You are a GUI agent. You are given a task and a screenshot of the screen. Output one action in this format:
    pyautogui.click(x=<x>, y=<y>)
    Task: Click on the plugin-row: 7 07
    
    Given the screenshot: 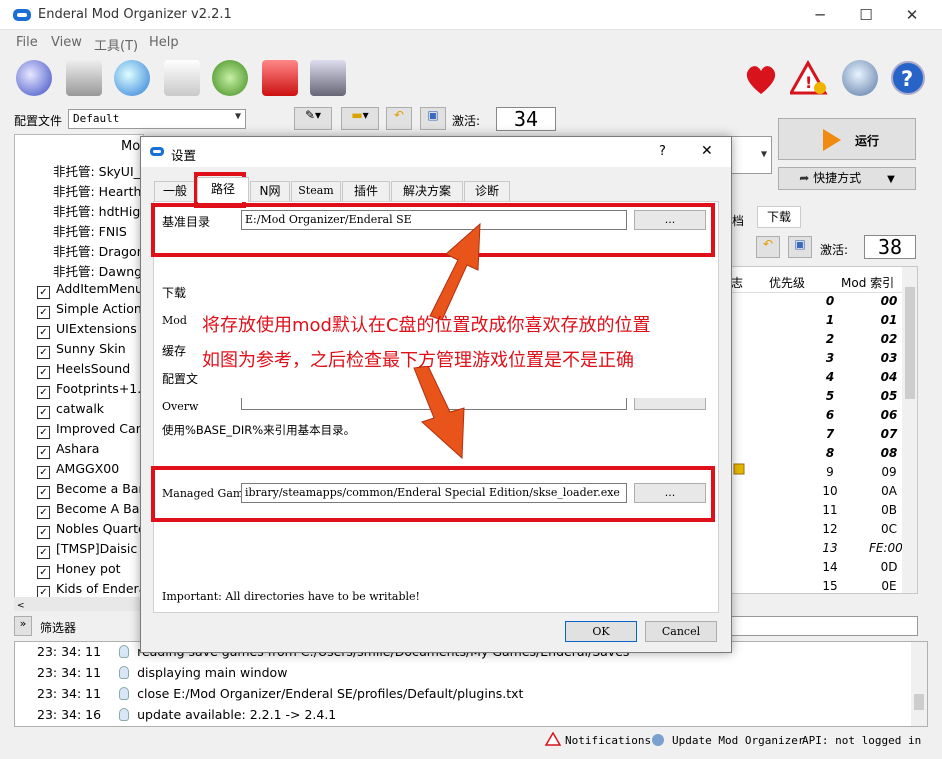 What is the action you would take?
    pyautogui.click(x=823, y=436)
    